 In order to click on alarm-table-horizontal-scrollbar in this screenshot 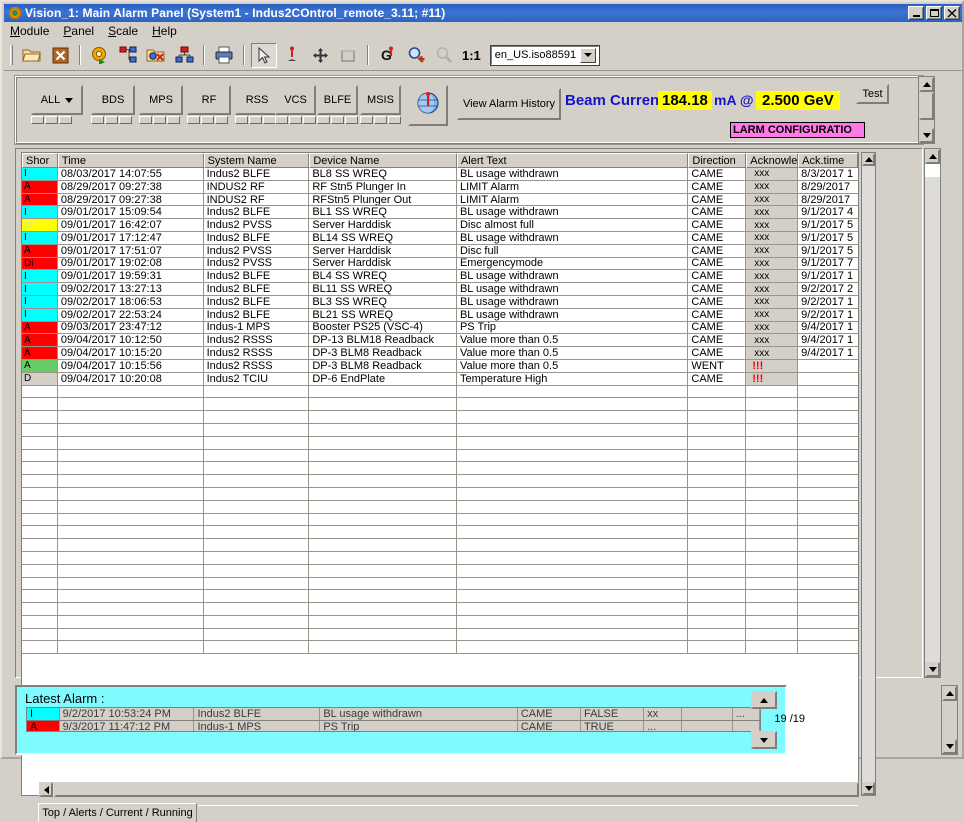, I will do `click(449, 789)`.